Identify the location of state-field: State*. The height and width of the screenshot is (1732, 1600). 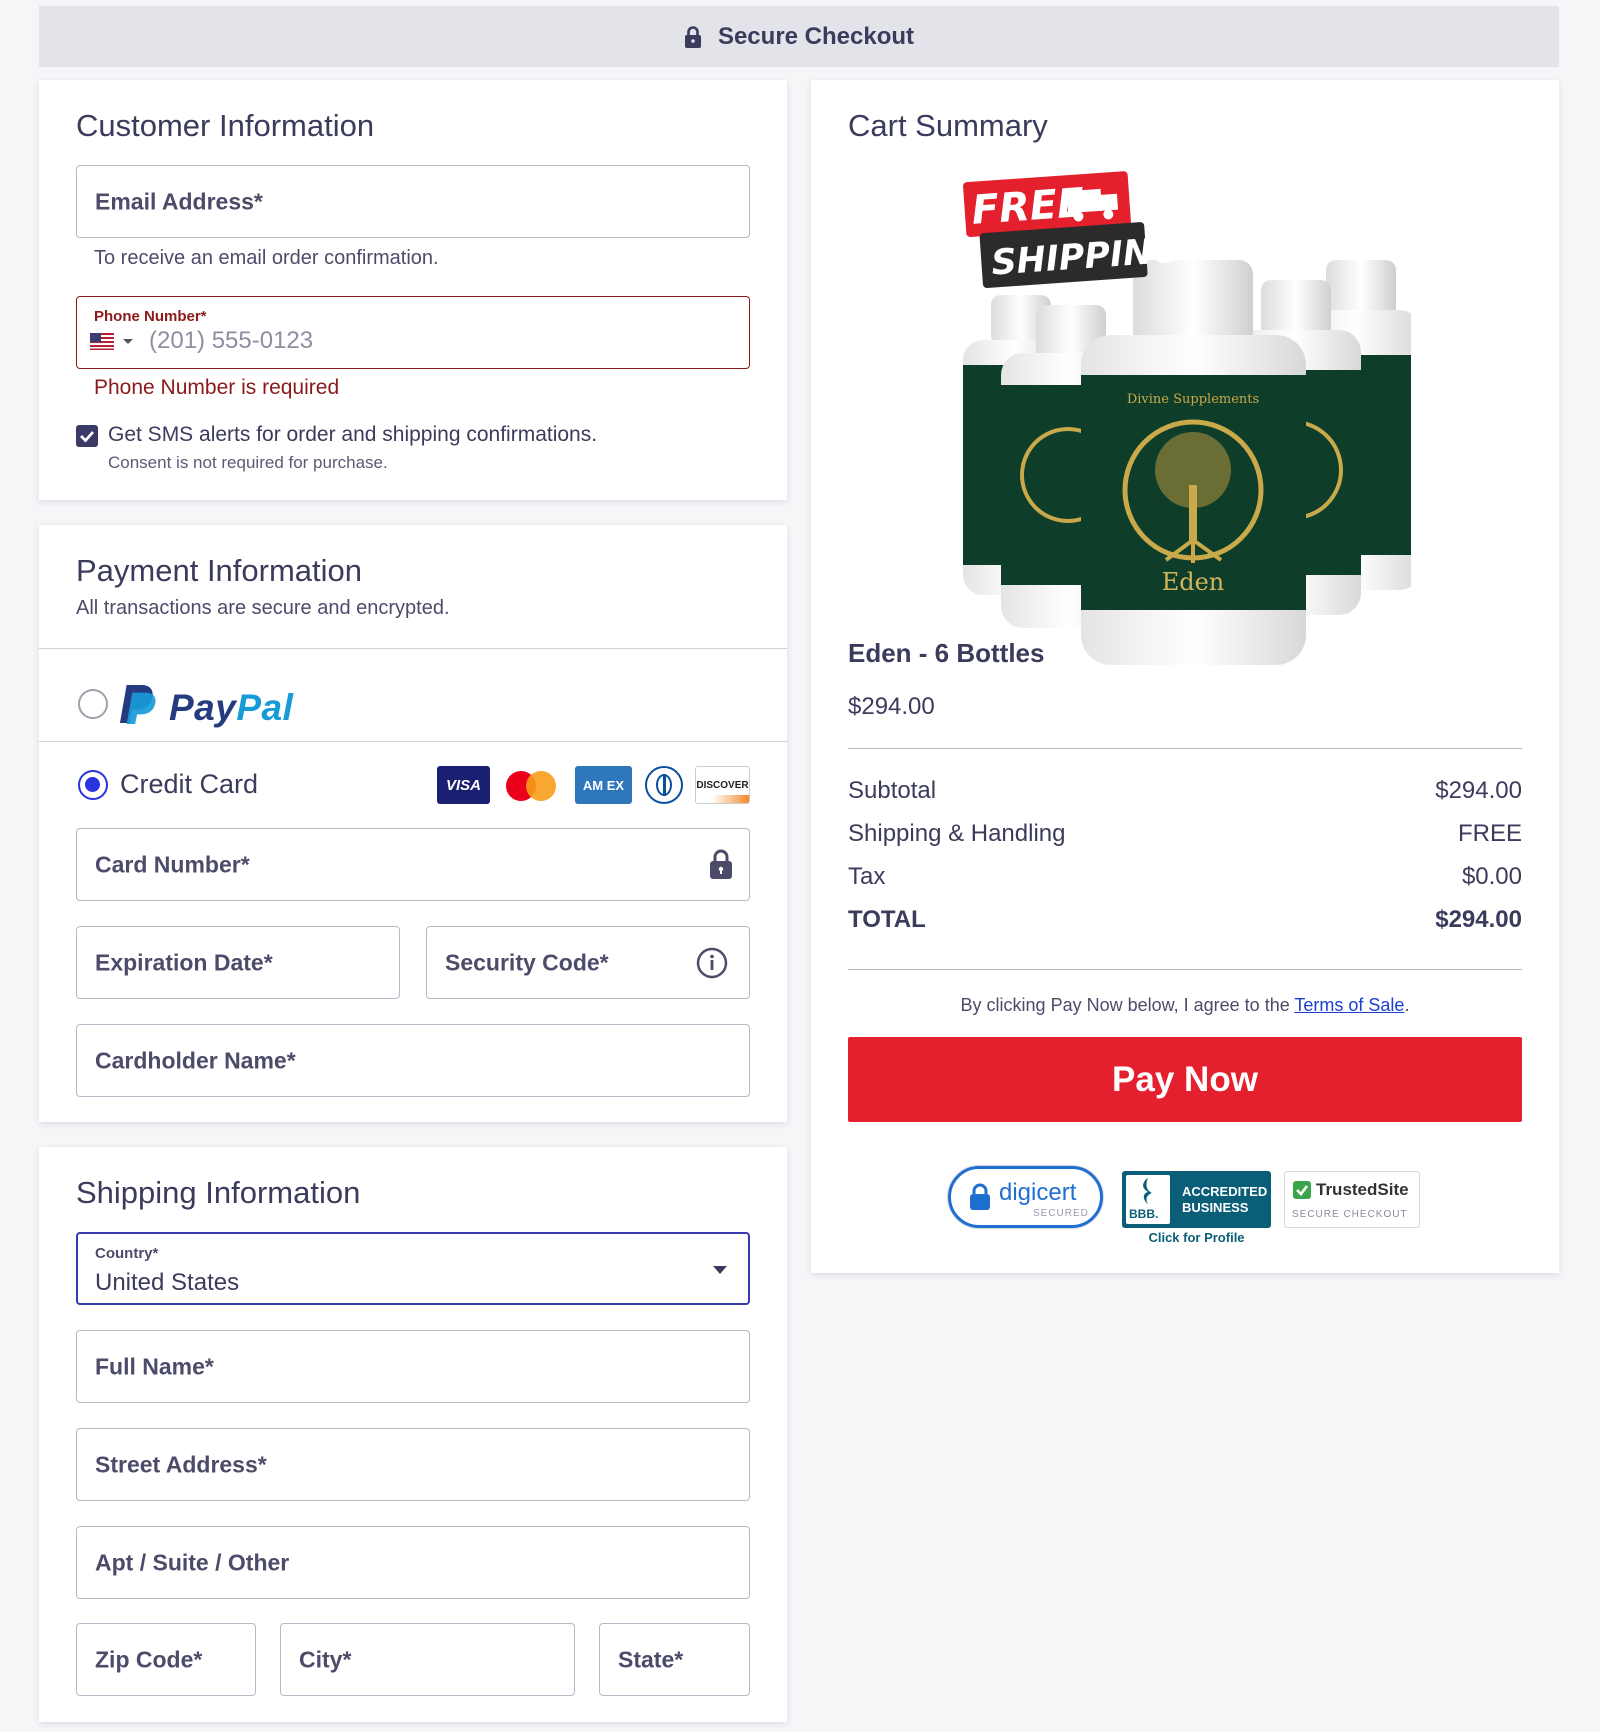
(674, 1659).